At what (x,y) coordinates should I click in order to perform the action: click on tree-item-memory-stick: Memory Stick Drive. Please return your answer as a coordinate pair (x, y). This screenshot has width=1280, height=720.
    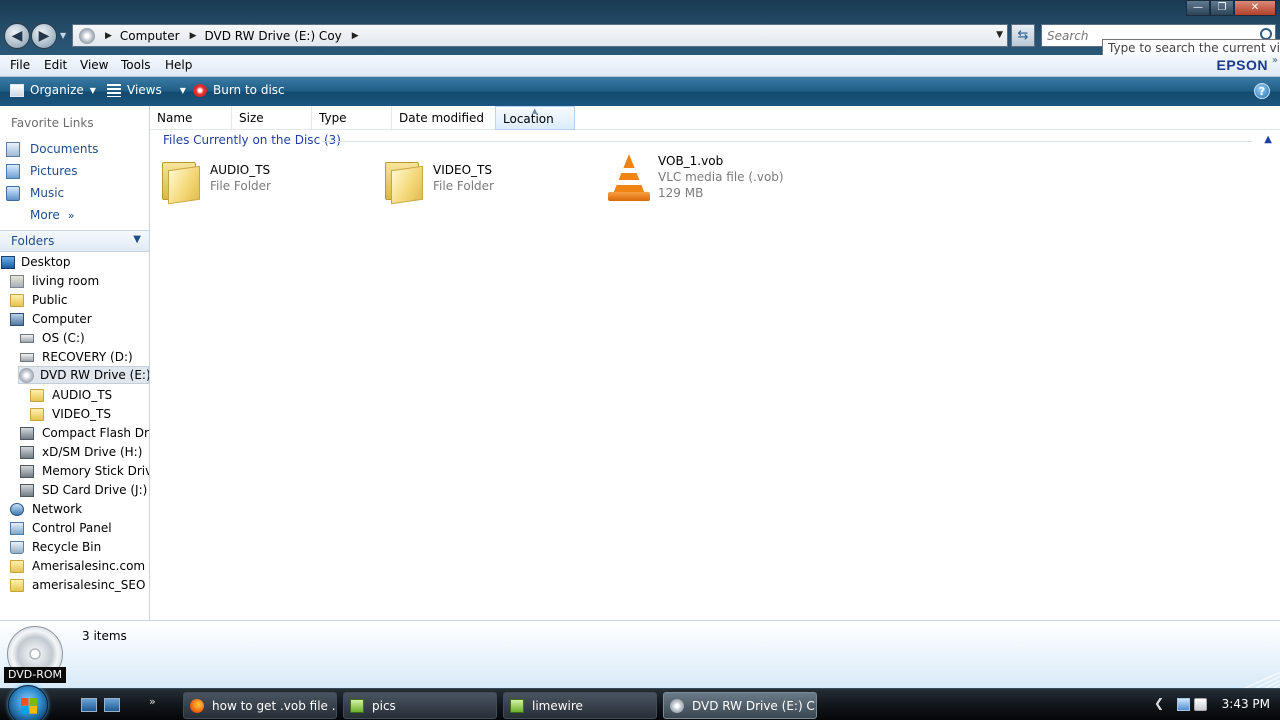
    Looking at the image, I should click on (84, 471).